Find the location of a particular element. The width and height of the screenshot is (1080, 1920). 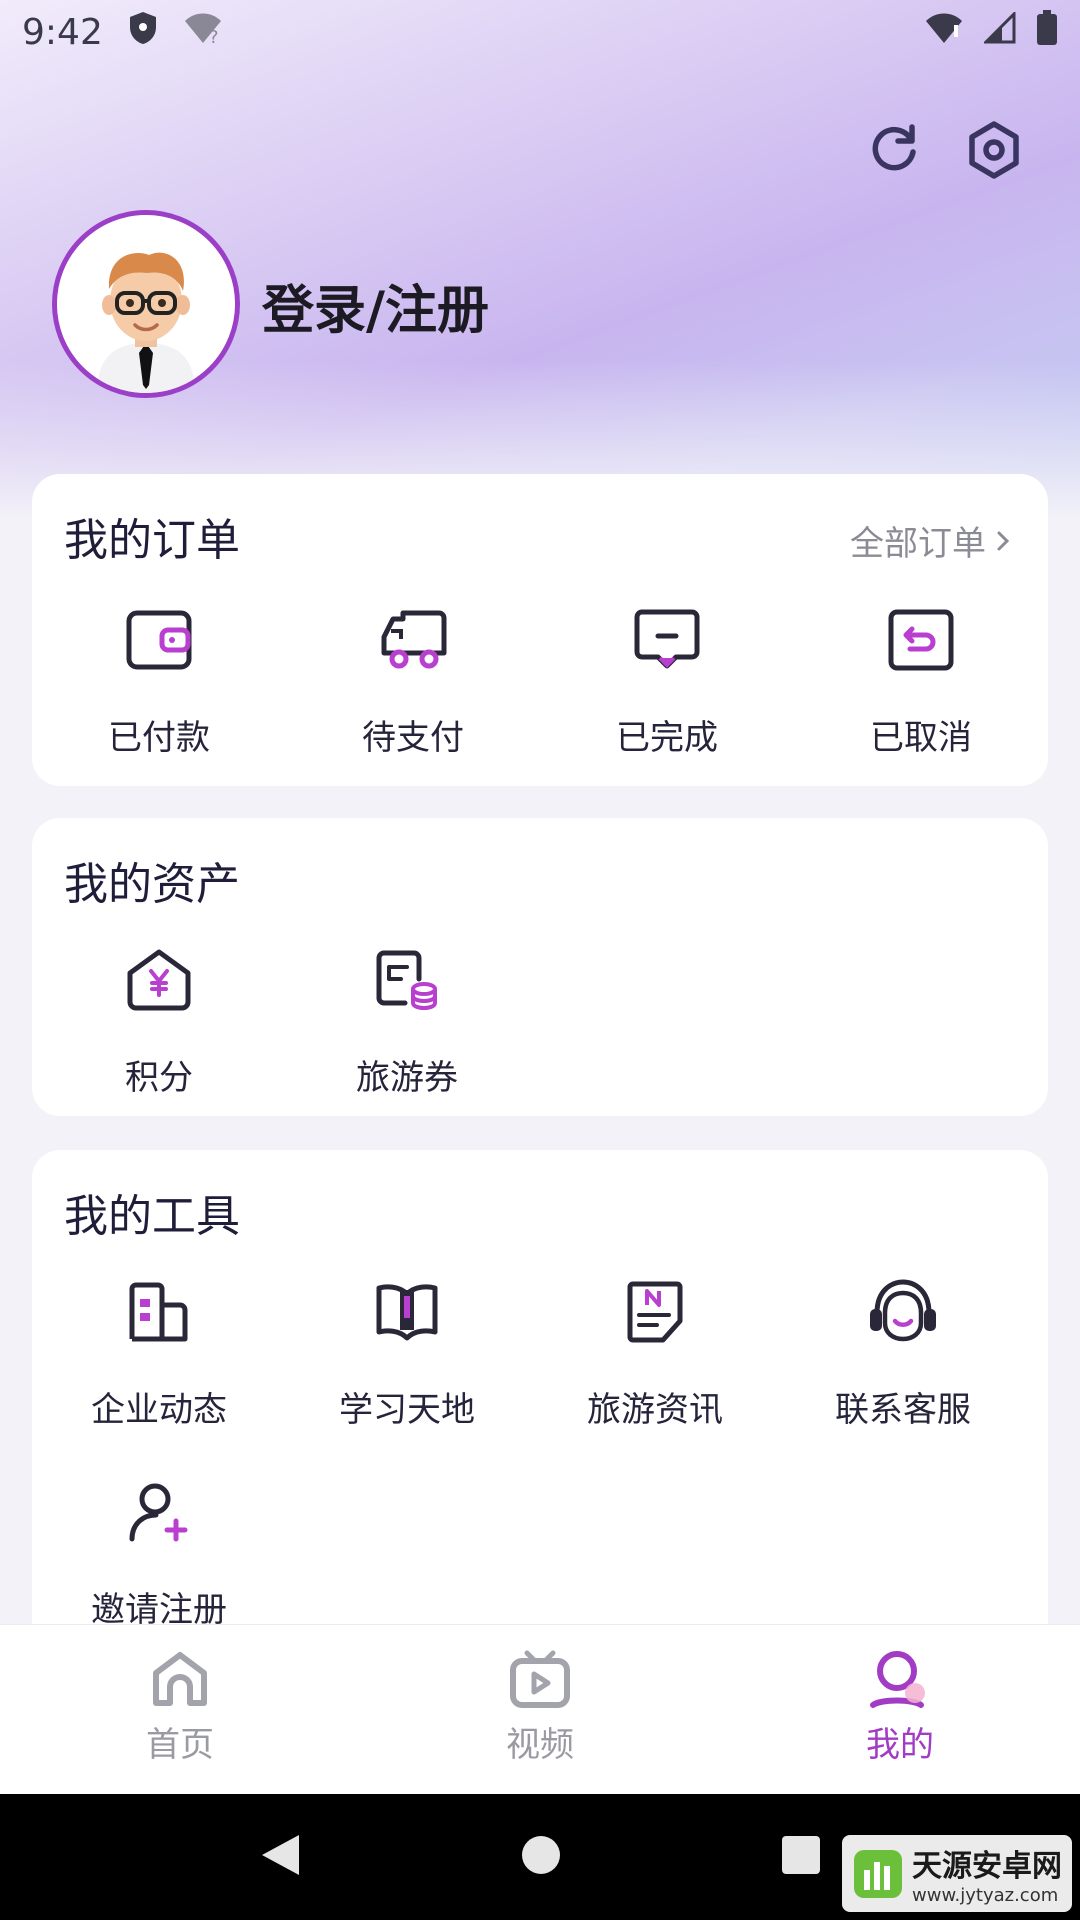

nav-video: 视频 is located at coordinates (540, 1709).